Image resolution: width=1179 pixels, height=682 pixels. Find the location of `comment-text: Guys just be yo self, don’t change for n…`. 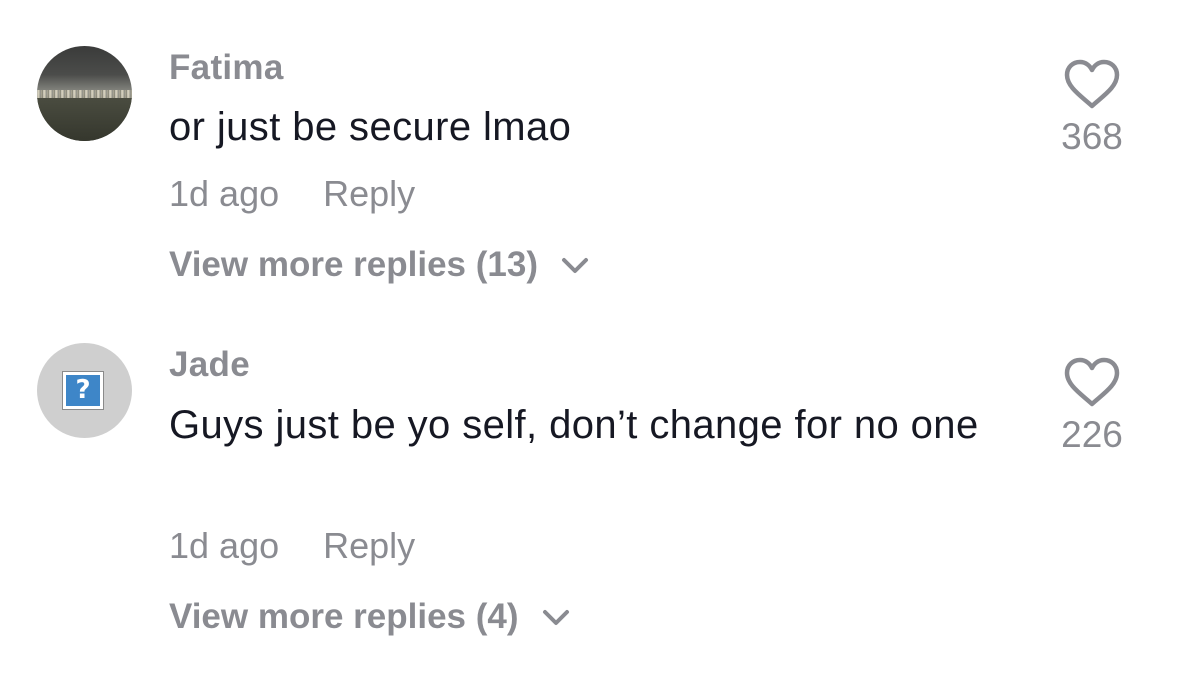

comment-text: Guys just be yo self, don’t change for n… is located at coordinates (574, 425).